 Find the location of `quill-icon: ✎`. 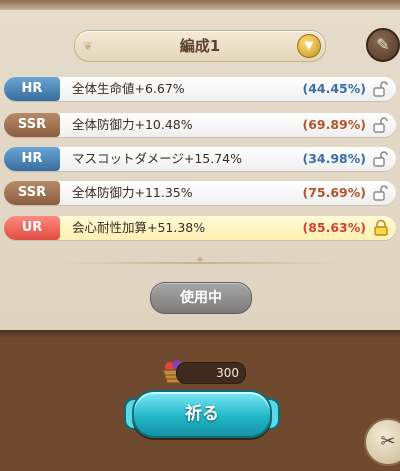

quill-icon: ✎ is located at coordinates (383, 45).